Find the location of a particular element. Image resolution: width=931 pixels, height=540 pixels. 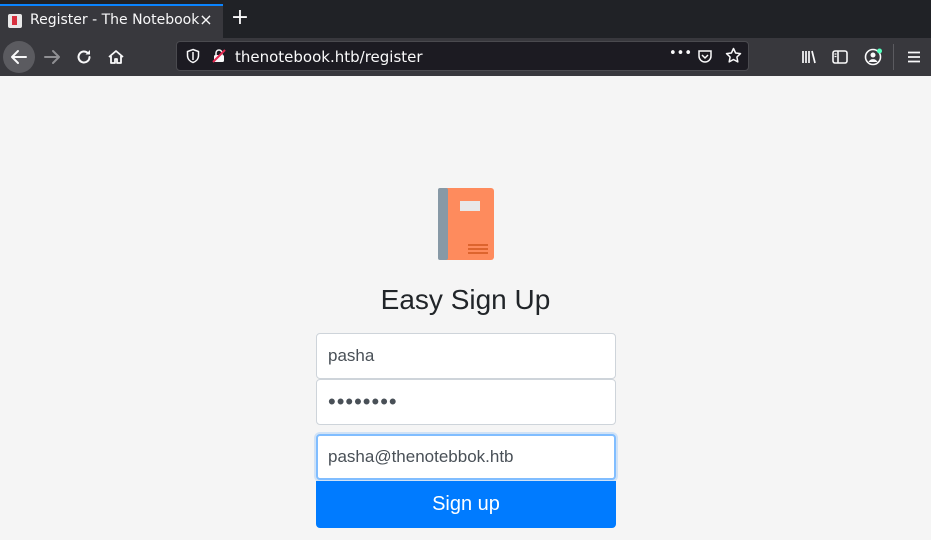

account-icon is located at coordinates (873, 57).